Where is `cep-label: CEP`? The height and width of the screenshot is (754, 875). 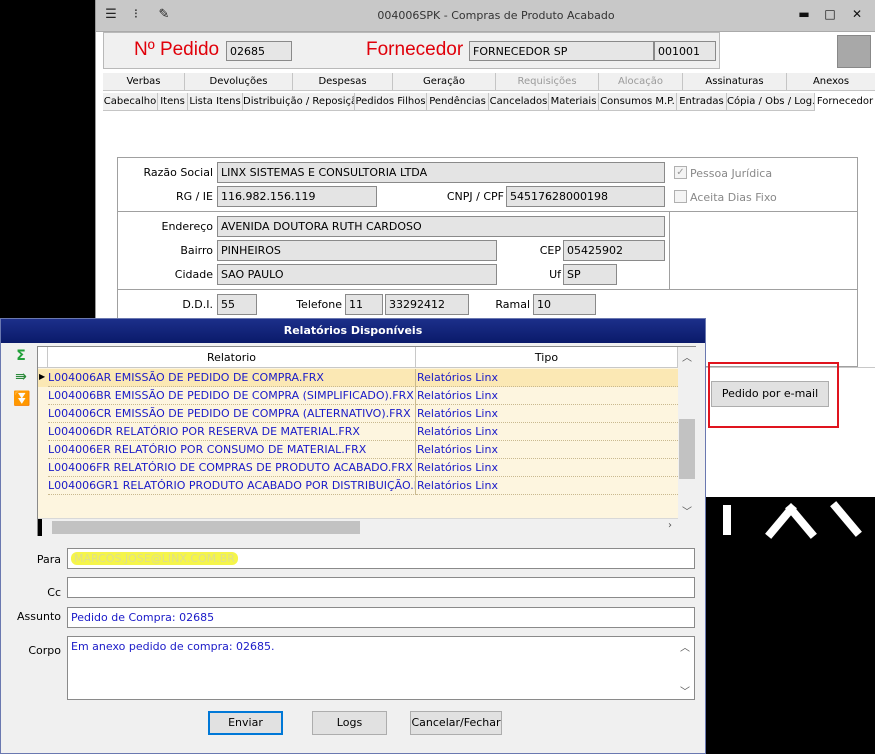
cep-label: CEP is located at coordinates (550, 250).